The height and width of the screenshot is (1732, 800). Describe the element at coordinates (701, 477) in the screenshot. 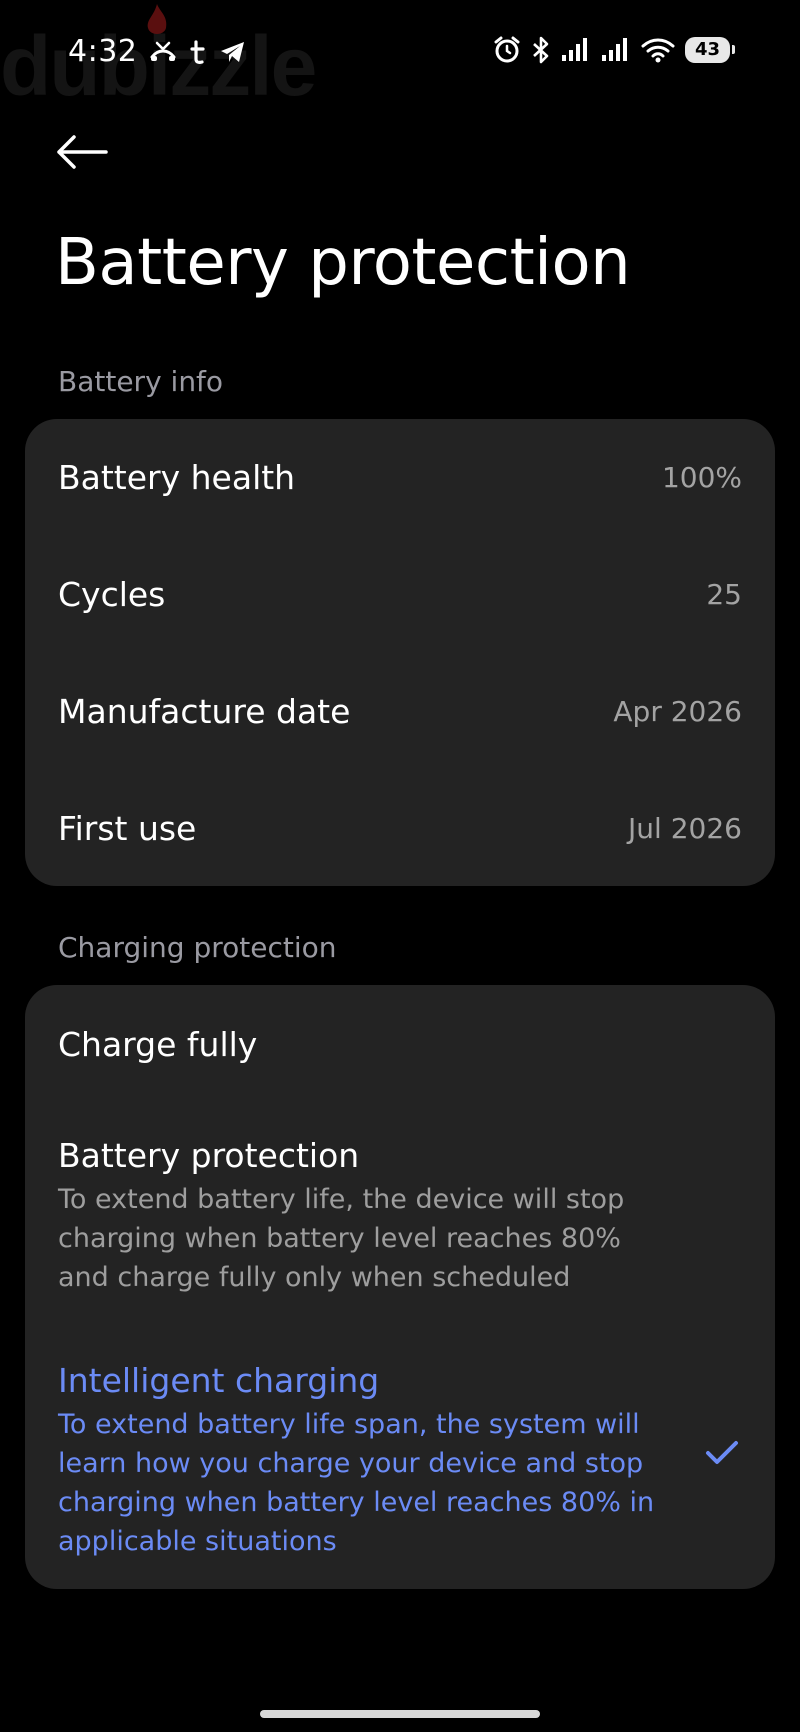

I see `battery-health-value: 100%` at that location.